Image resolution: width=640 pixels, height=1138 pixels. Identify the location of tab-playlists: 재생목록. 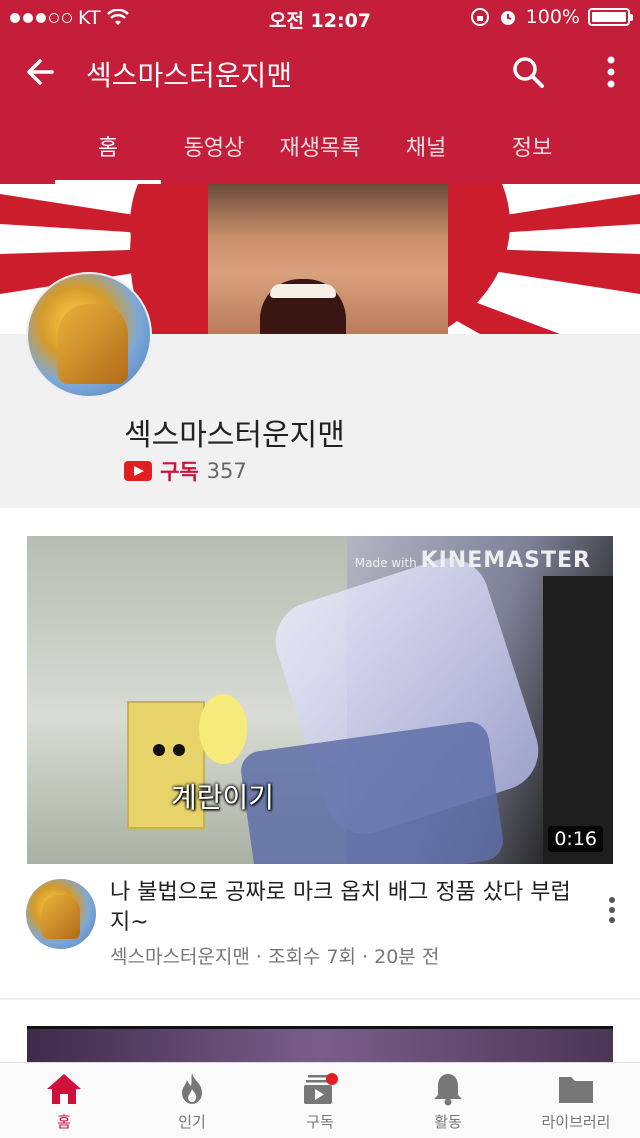
(320, 157).